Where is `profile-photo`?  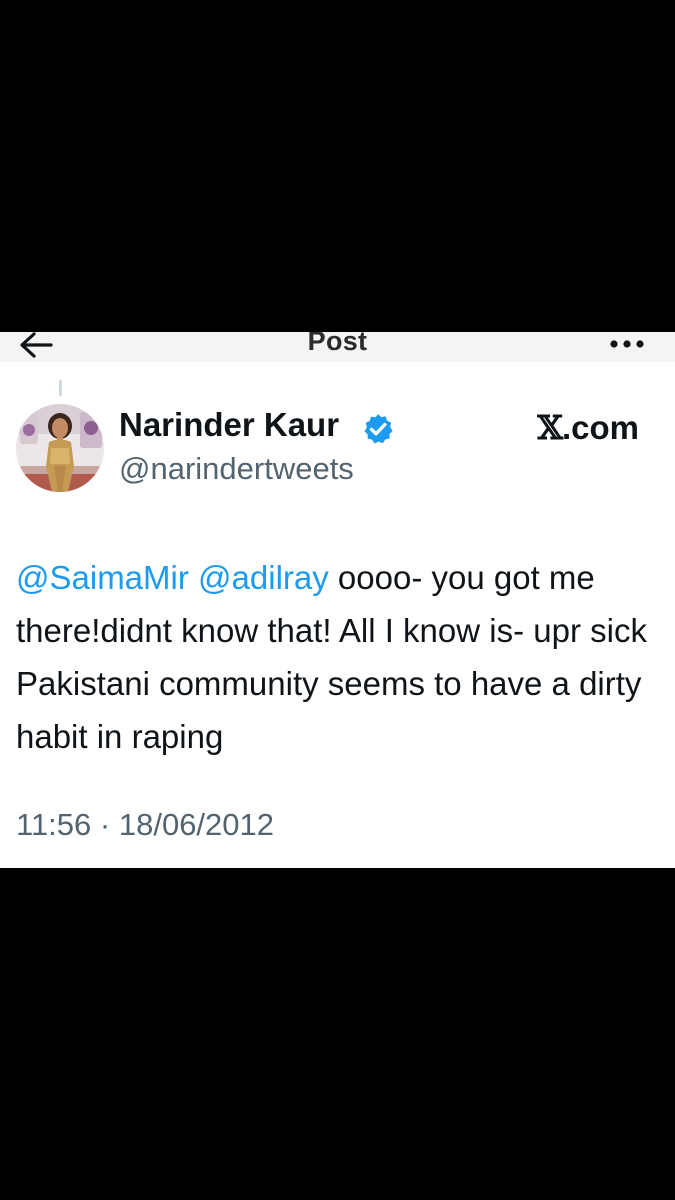 profile-photo is located at coordinates (60, 448).